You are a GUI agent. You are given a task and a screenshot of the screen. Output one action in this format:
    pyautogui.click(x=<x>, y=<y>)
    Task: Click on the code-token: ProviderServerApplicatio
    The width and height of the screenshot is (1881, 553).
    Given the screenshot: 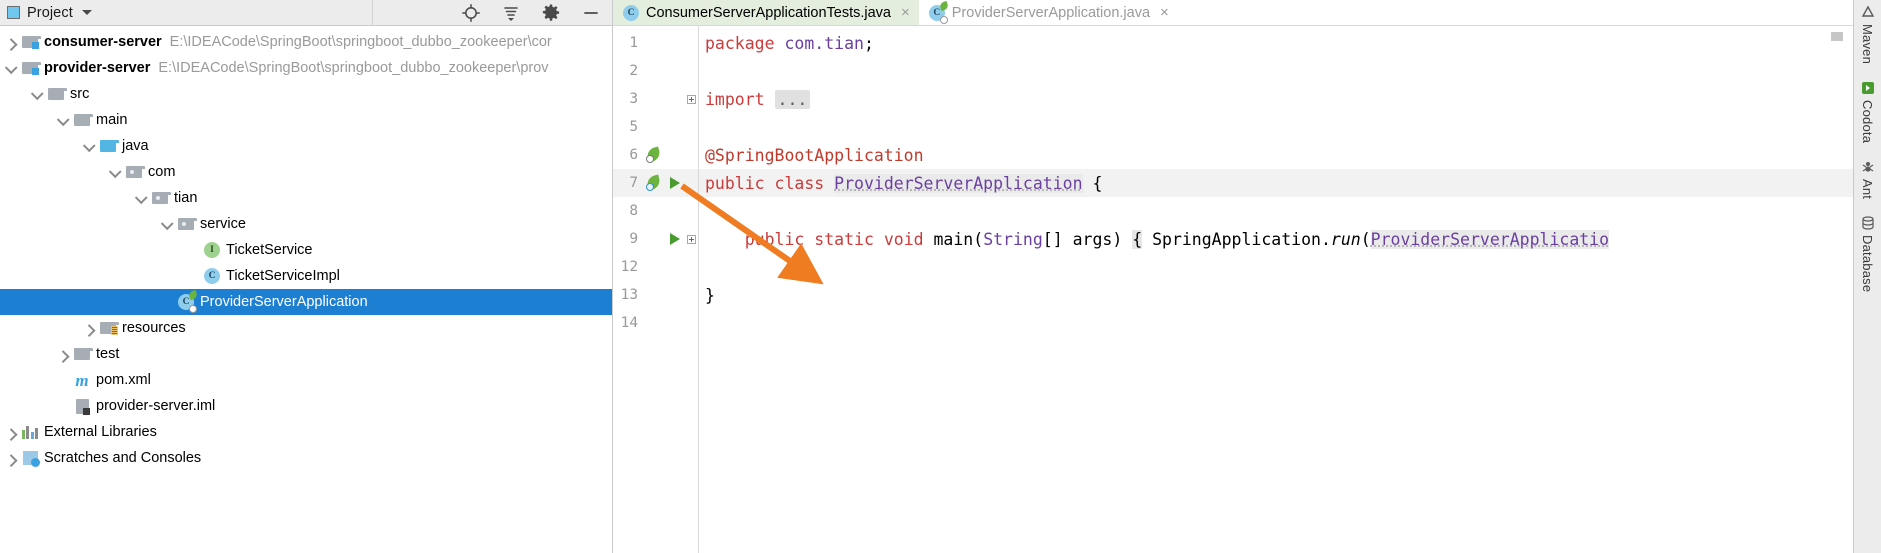 What is the action you would take?
    pyautogui.click(x=1490, y=239)
    